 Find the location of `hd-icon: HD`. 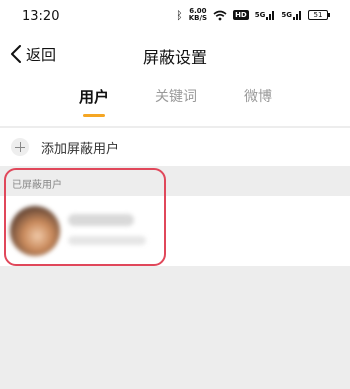

hd-icon: HD is located at coordinates (241, 15).